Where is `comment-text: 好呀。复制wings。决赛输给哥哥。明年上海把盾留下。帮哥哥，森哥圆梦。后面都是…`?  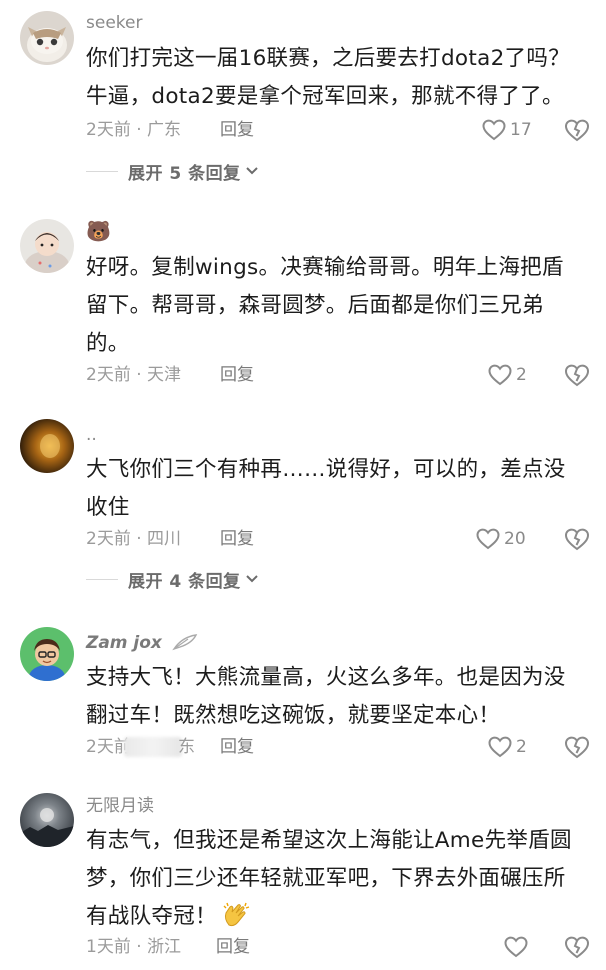
comment-text: 好呀。复制wings。决赛输给哥哥。明年上海把盾留下。帮哥哥，森哥圆梦。后面都是… is located at coordinates (325, 305).